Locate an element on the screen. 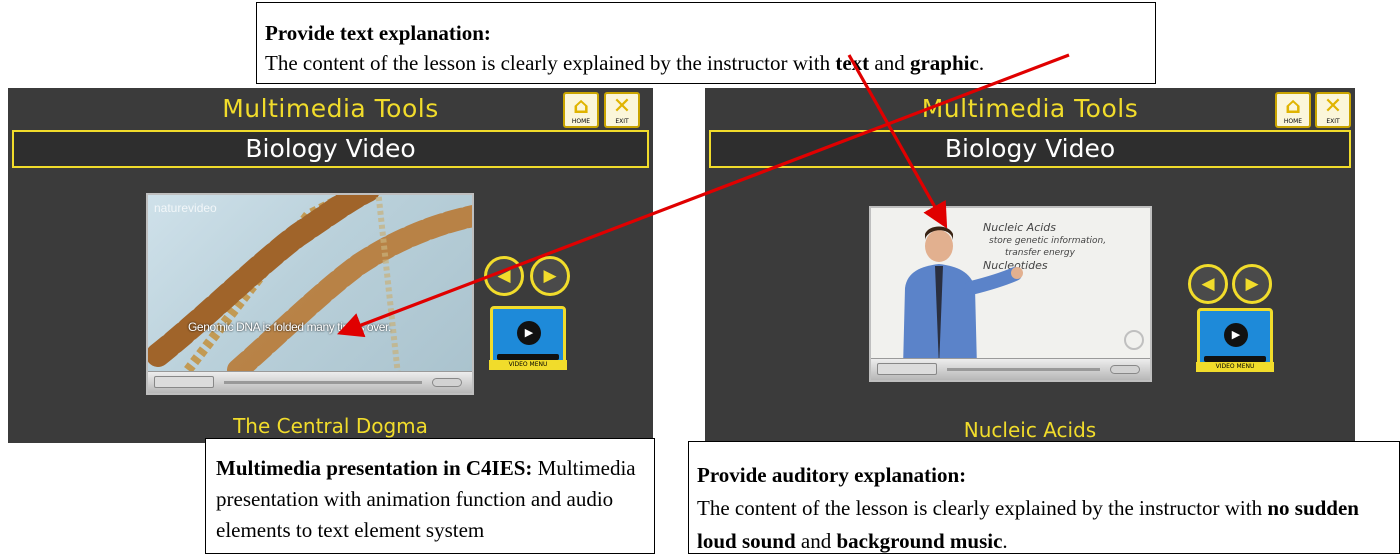 The width and height of the screenshot is (1400, 554). video-subtitle: Genomic DNA is folded many times over. is located at coordinates (289, 327).